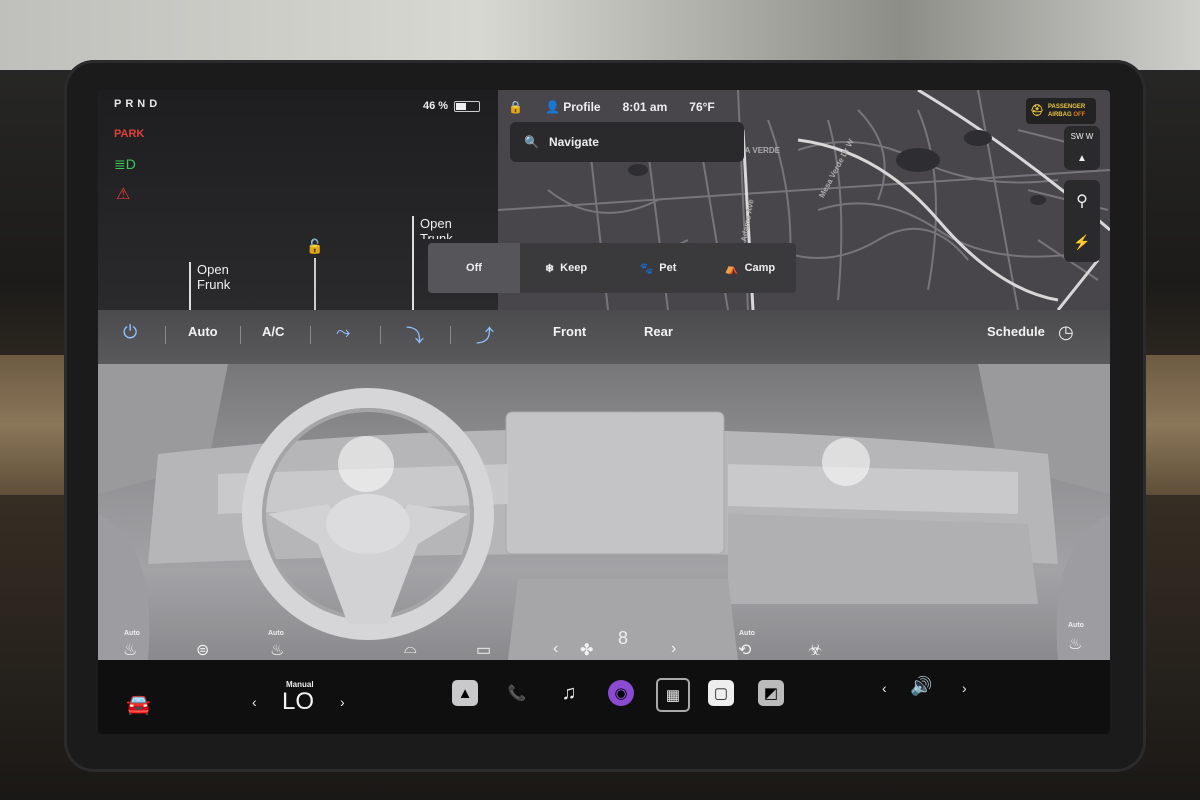  What do you see at coordinates (1082, 158) in the screenshot?
I see `compass-arrow-icon: ▲` at bounding box center [1082, 158].